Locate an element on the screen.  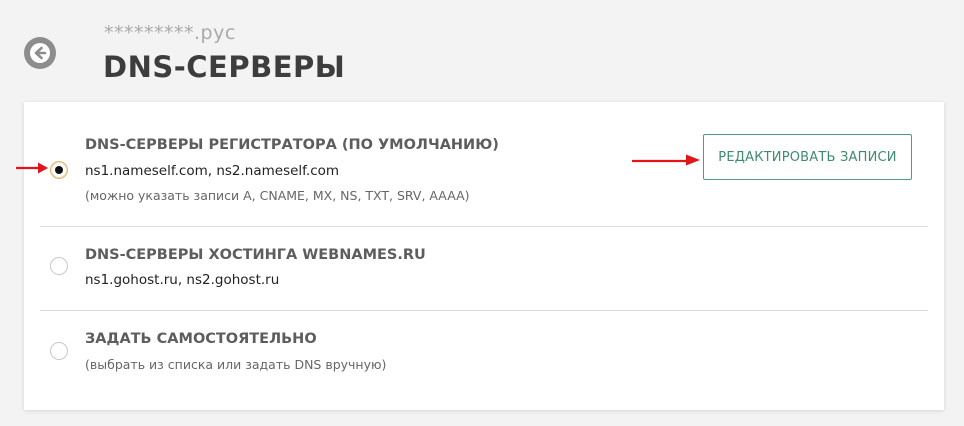
page-title: DNS-СЕРВЕРЫ is located at coordinates (224, 67).